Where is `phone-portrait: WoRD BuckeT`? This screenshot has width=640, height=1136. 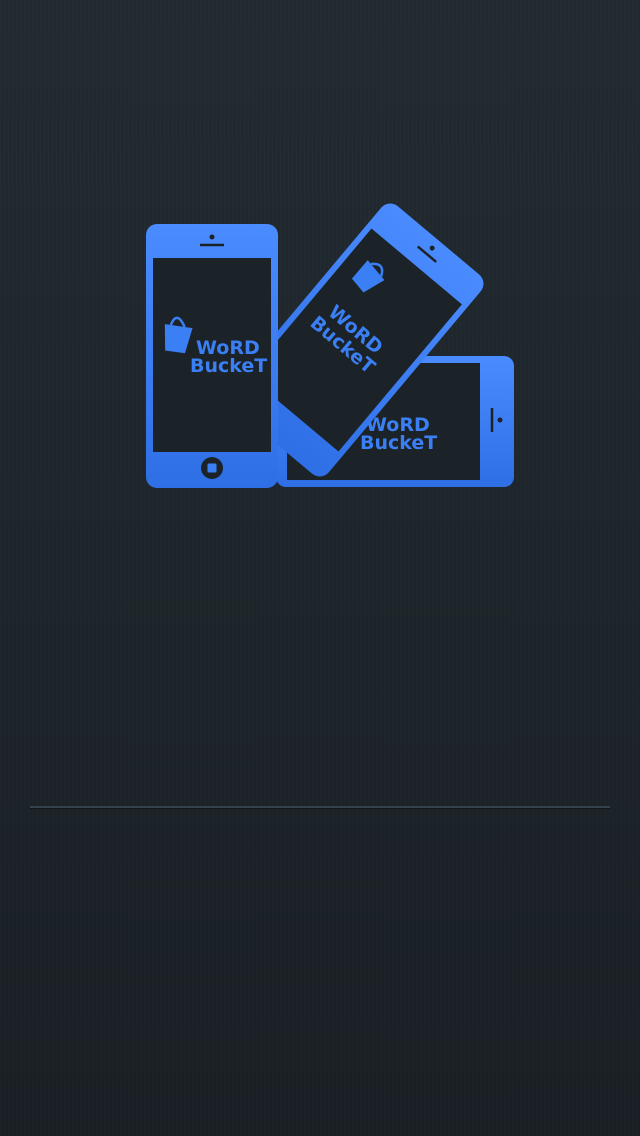
phone-portrait: WoRD BuckeT is located at coordinates (212, 356).